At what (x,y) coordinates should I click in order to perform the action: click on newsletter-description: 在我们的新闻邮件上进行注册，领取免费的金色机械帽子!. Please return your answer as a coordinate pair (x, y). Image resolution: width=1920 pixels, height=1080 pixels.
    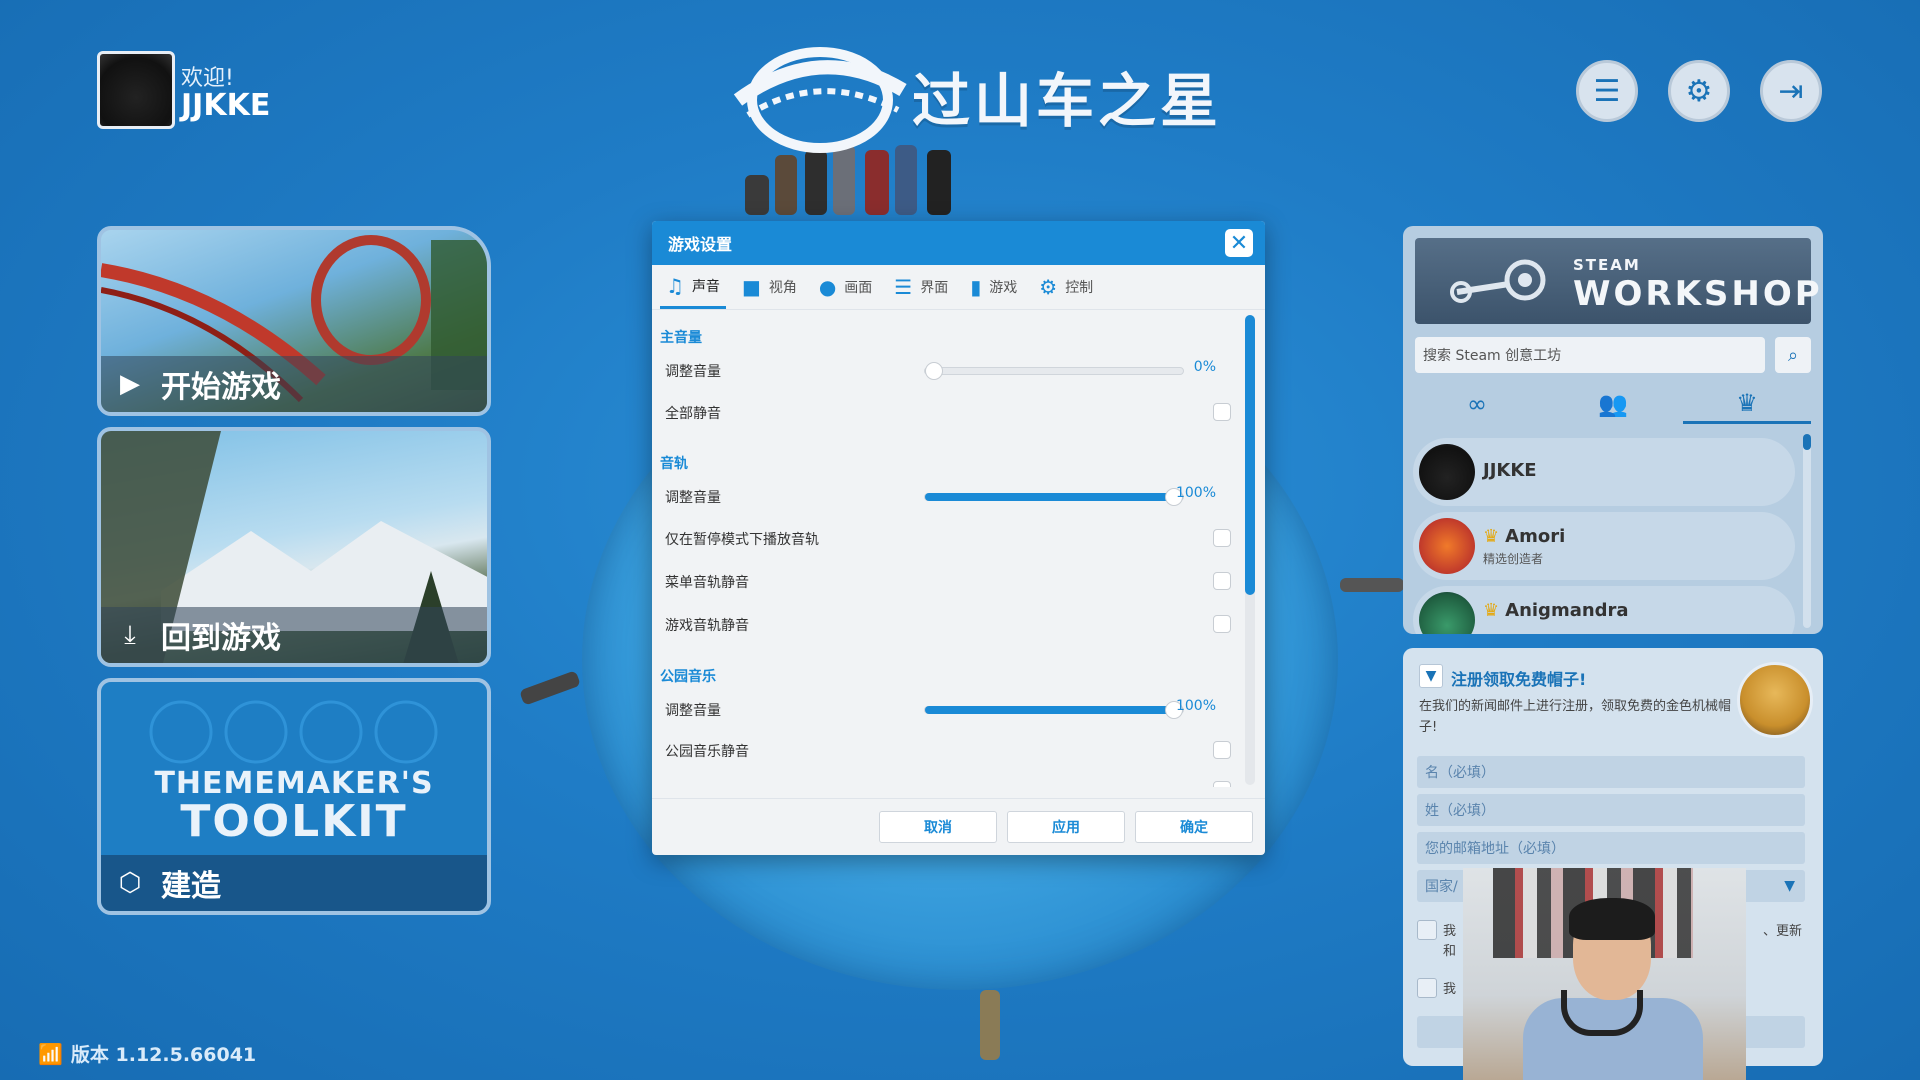
    Looking at the image, I should click on (1575, 717).